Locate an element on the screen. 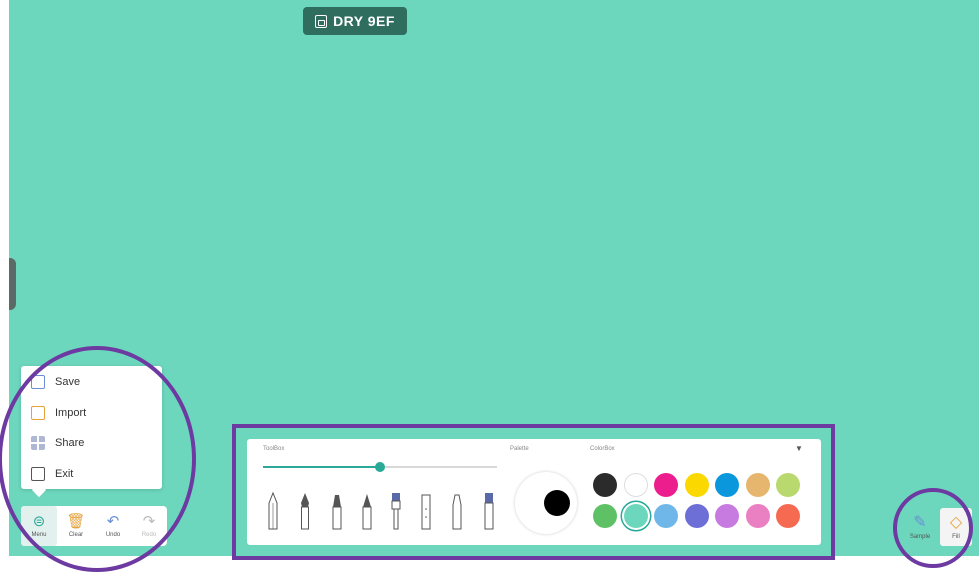 The image size is (979, 572). redo-icon: ↷ is located at coordinates (149, 521).